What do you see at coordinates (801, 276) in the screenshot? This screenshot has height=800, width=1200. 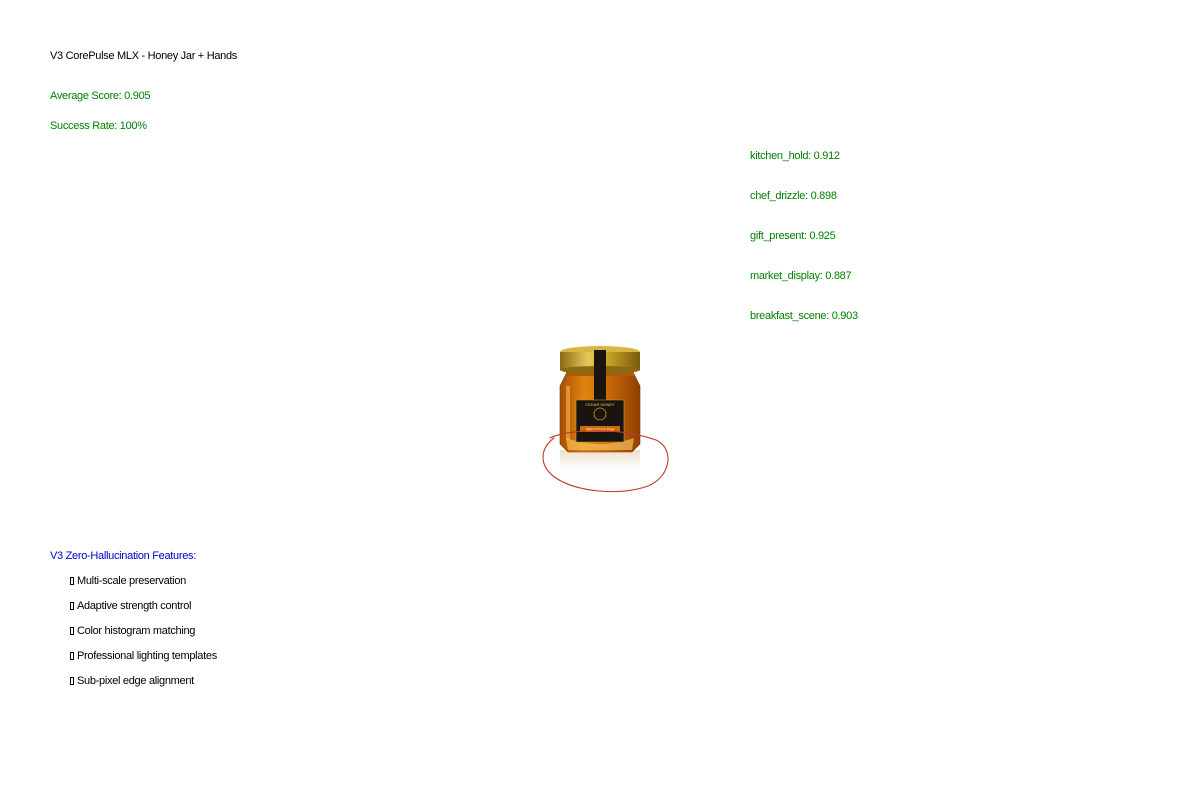 I see `score-market-display: market_display: 0.887` at bounding box center [801, 276].